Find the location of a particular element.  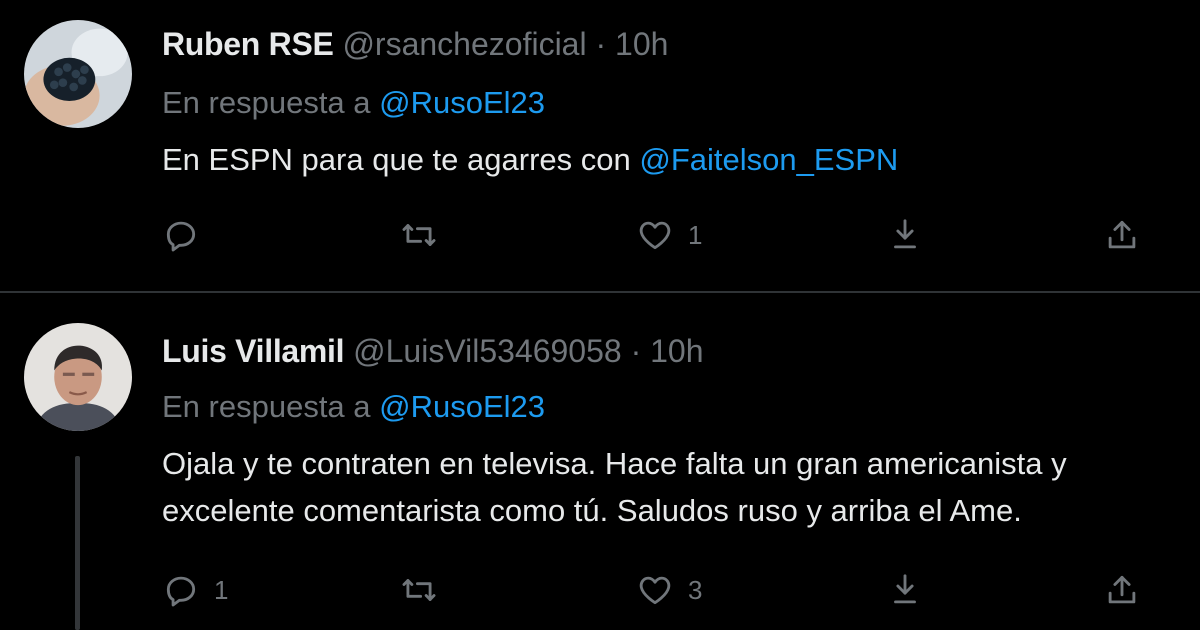

thread-line is located at coordinates (77, 543).